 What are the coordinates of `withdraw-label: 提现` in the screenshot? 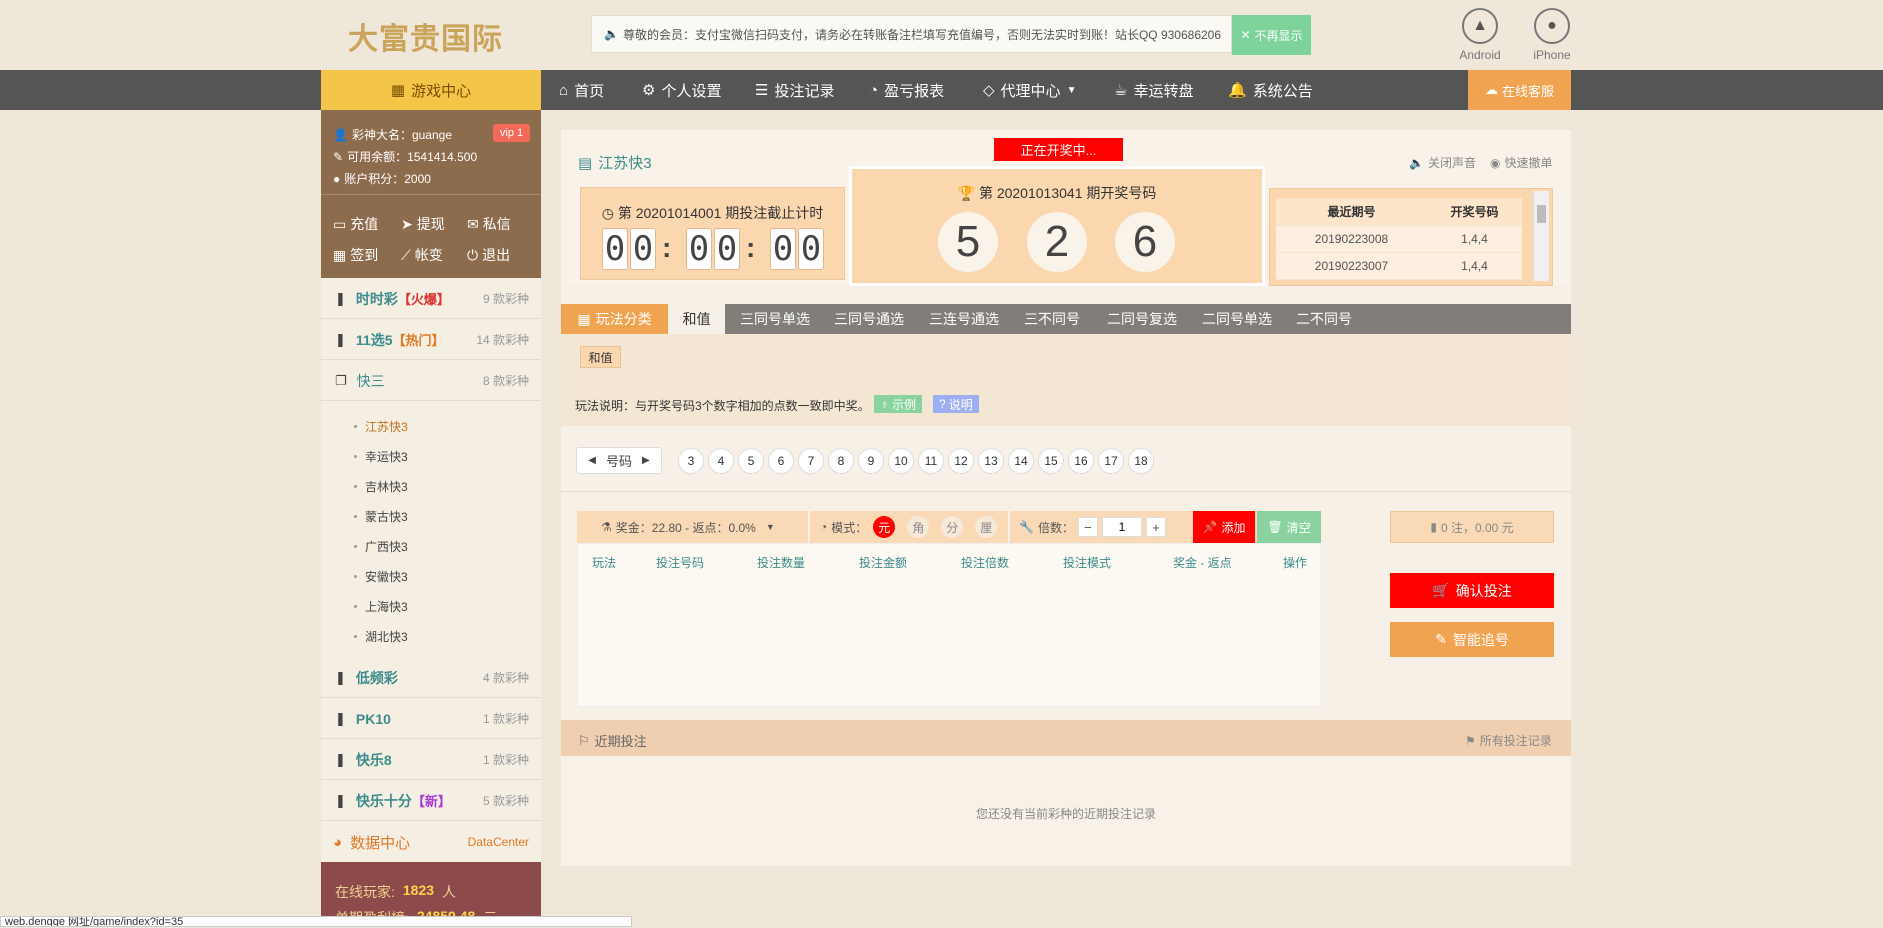 It's located at (430, 224).